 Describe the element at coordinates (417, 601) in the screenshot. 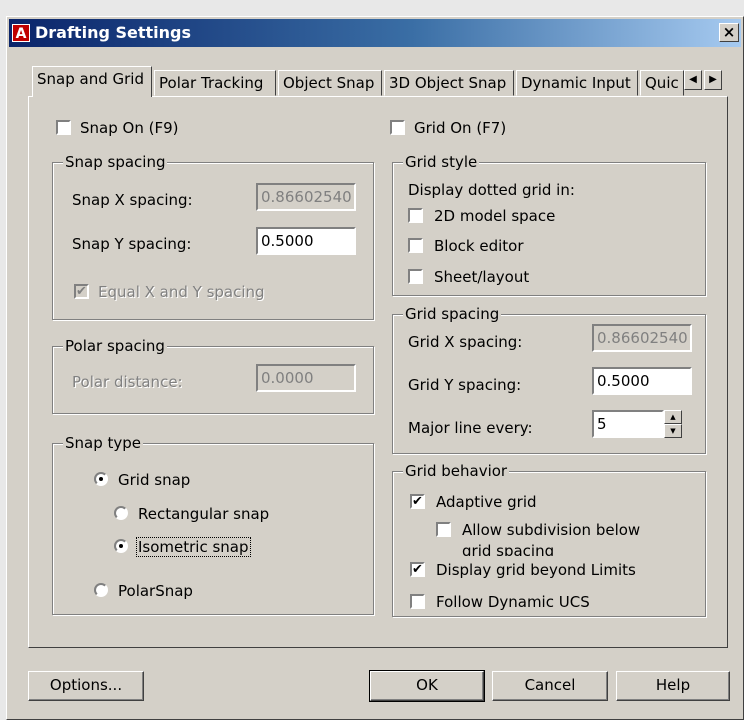

I see `follow-dynamic-ucs-checkbox` at that location.